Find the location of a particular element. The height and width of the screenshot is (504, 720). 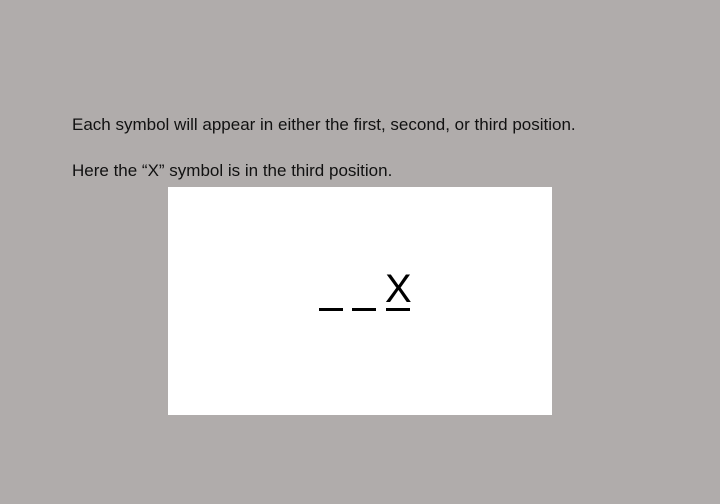

position-slot-third: X is located at coordinates (398, 291).